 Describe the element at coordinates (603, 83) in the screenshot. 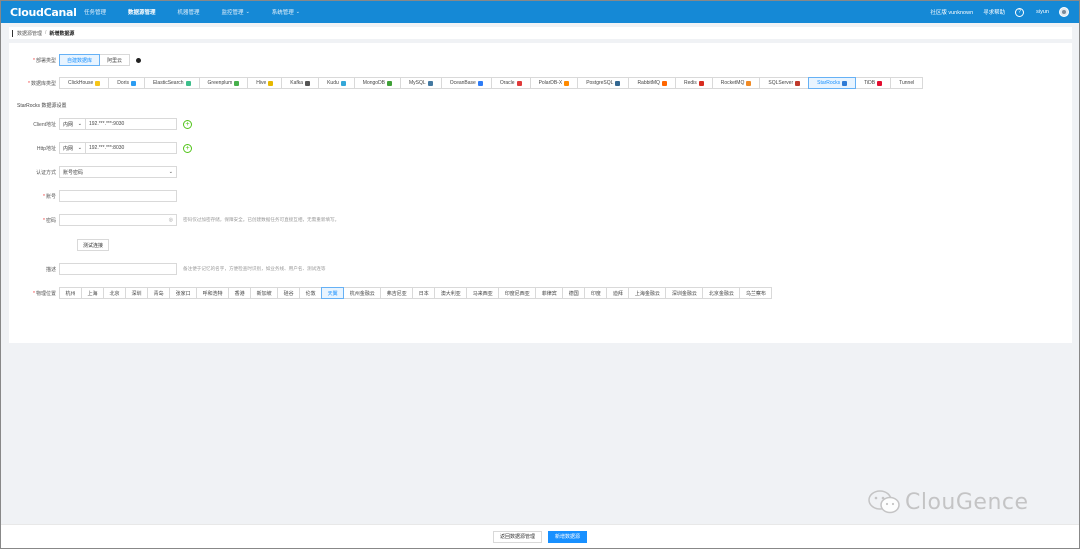

I see `db-type-option: PostgreSQL` at that location.